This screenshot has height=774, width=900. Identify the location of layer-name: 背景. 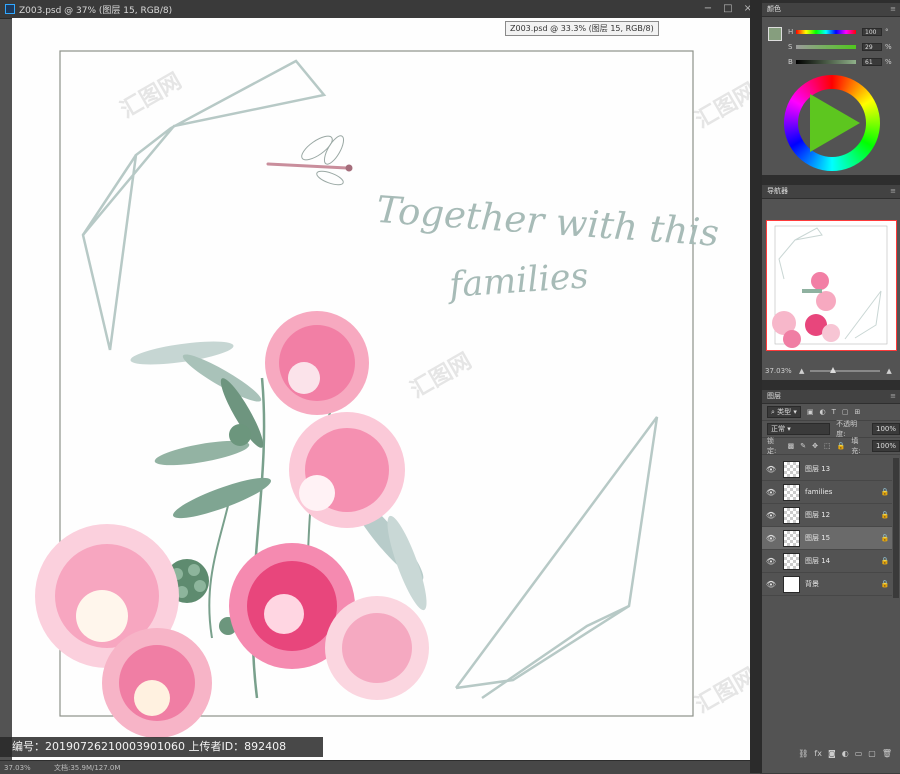
(841, 584).